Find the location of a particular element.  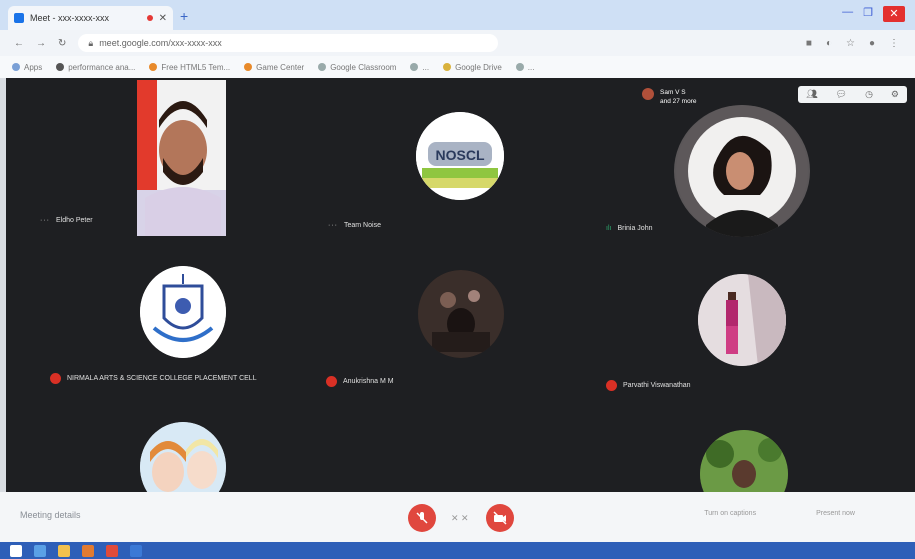

new-tab-button: + is located at coordinates (184, 16).